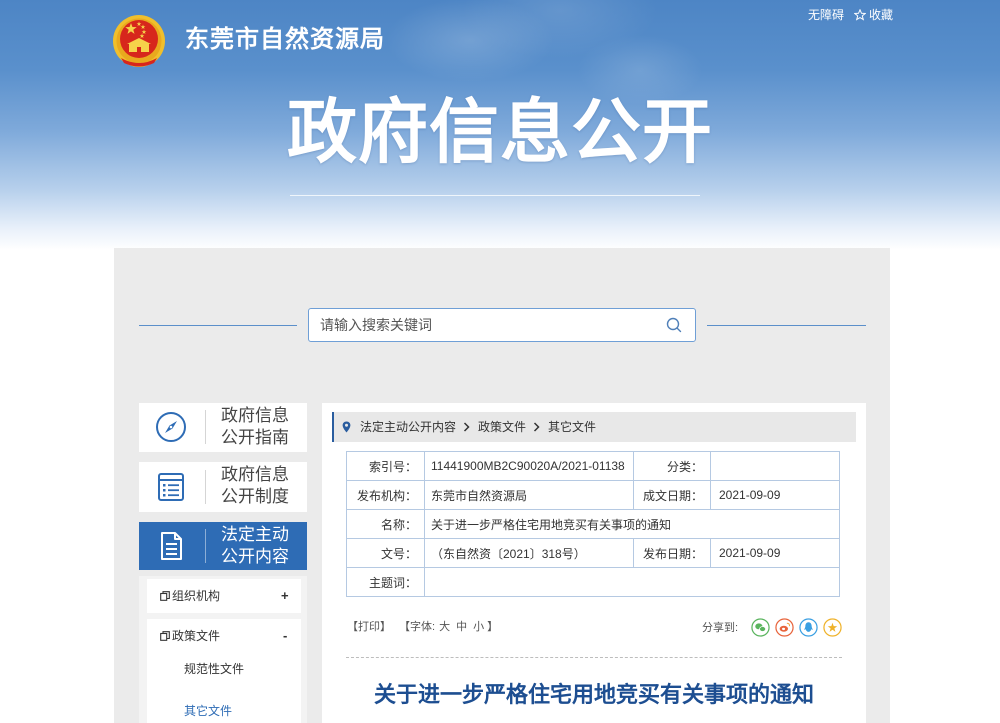 This screenshot has height=723, width=1000. I want to click on submenu-group-policy-documents: 政策文件 - 规范性文件 其它文件, so click(224, 671).